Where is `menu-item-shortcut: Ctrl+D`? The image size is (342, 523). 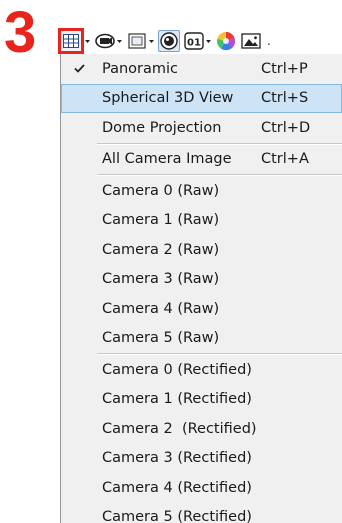 menu-item-shortcut: Ctrl+D is located at coordinates (286, 127).